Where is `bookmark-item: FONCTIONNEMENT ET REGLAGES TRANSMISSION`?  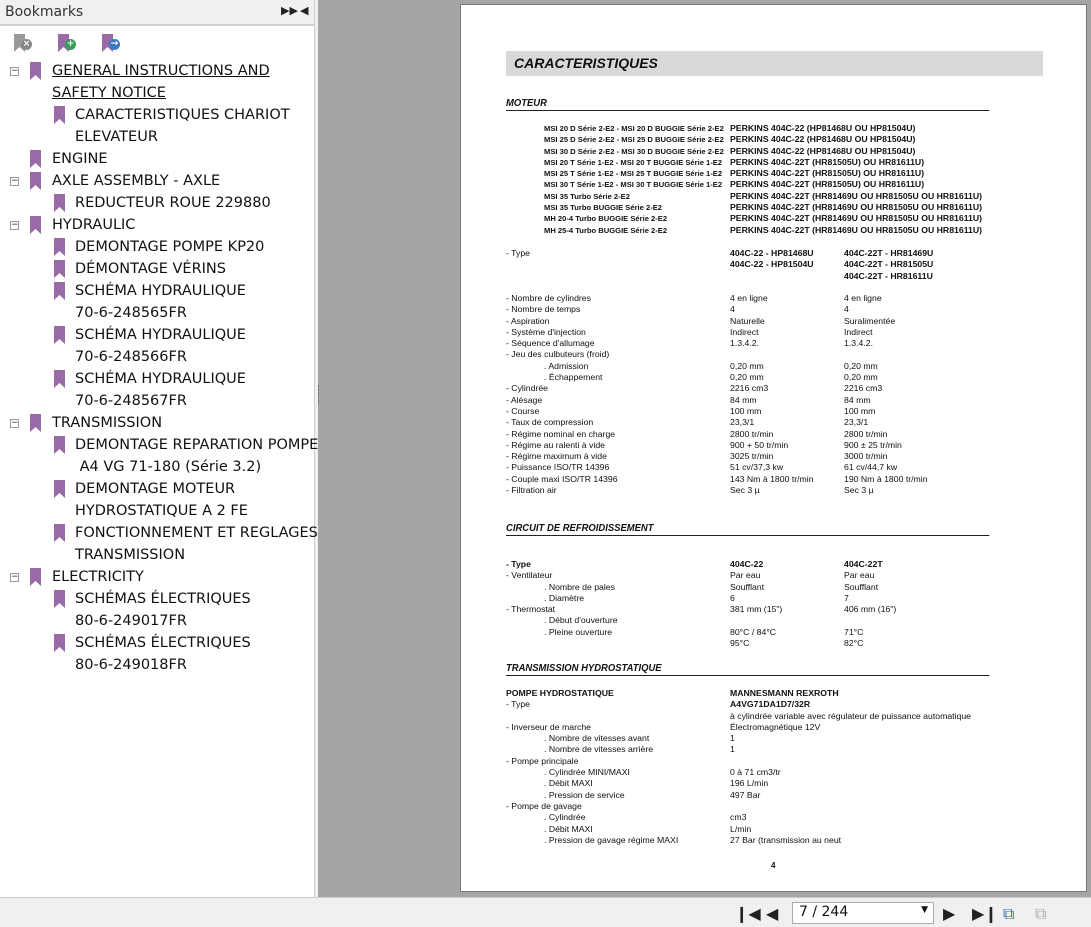
bookmark-item: FONCTIONNEMENT ET REGLAGES TRANSMISSION is located at coordinates (159, 544).